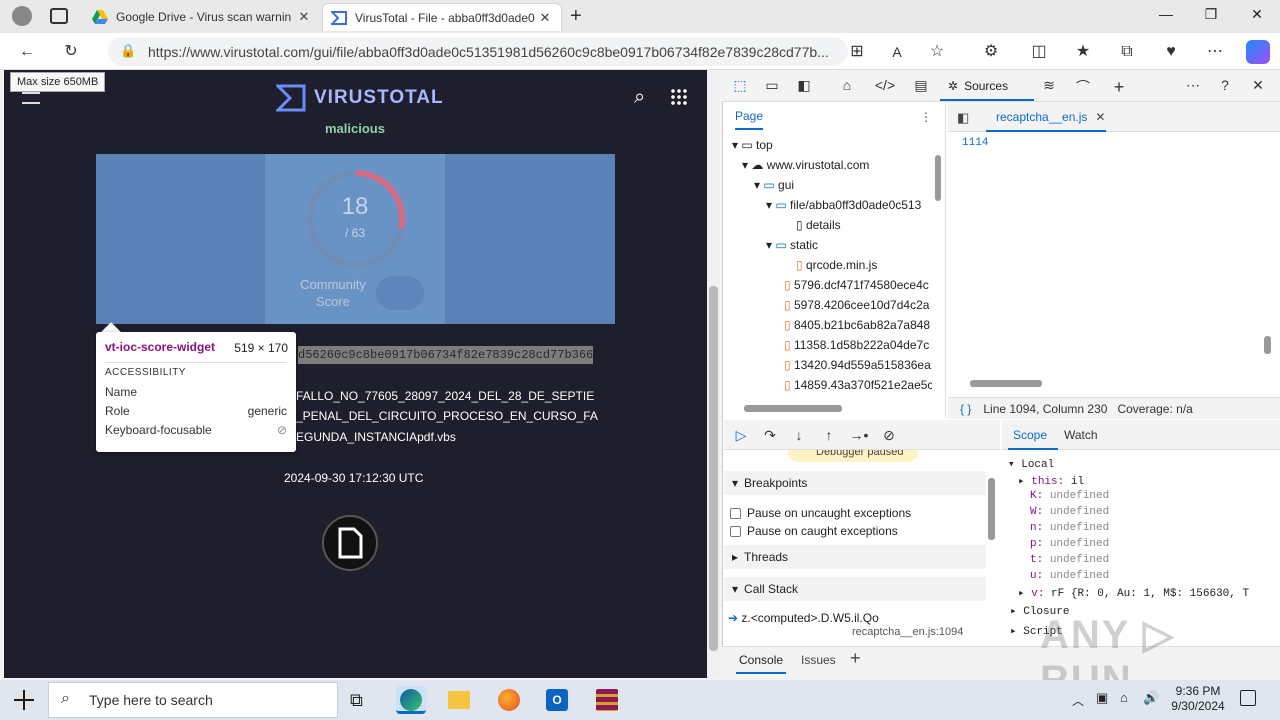 The height and width of the screenshot is (720, 1280). I want to click on editor-v-scrollbar, so click(1267, 345).